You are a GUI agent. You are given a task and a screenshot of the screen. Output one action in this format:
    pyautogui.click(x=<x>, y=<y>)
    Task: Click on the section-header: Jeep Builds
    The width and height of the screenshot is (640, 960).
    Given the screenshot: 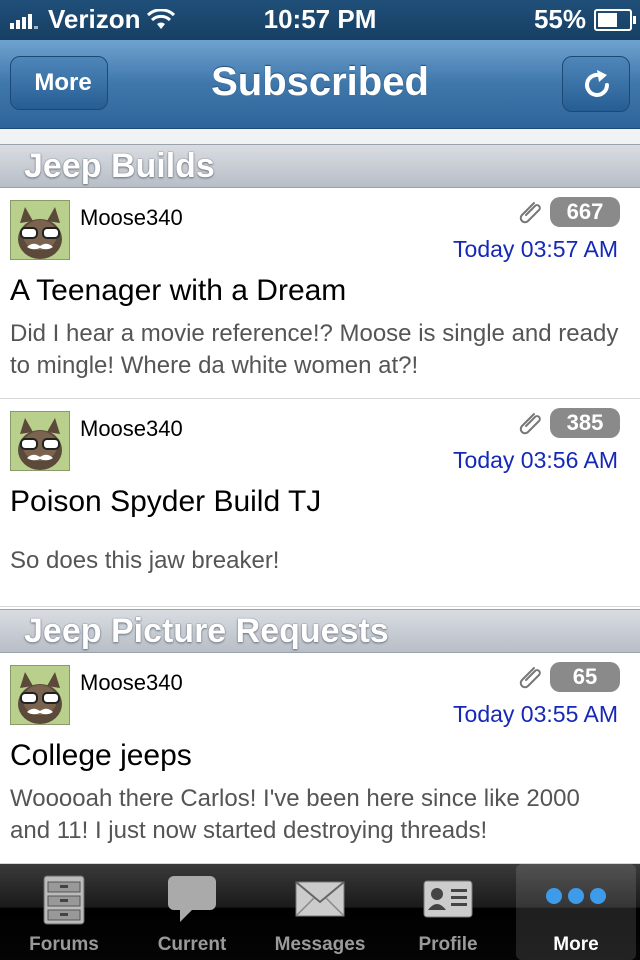 What is the action you would take?
    pyautogui.click(x=320, y=166)
    